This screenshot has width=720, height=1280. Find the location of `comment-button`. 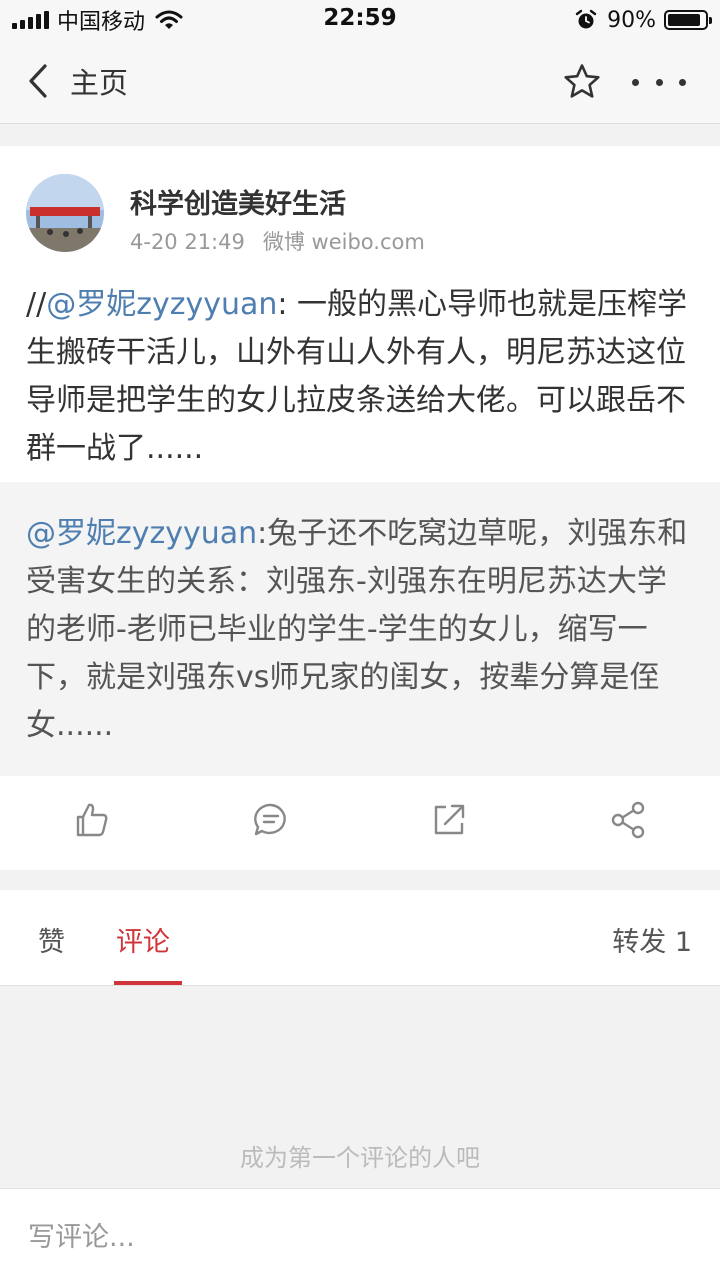

comment-button is located at coordinates (271, 820).